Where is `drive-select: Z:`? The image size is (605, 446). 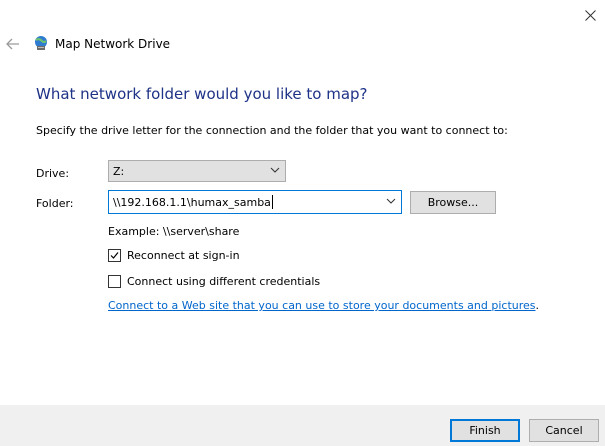
drive-select: Z: is located at coordinates (197, 171).